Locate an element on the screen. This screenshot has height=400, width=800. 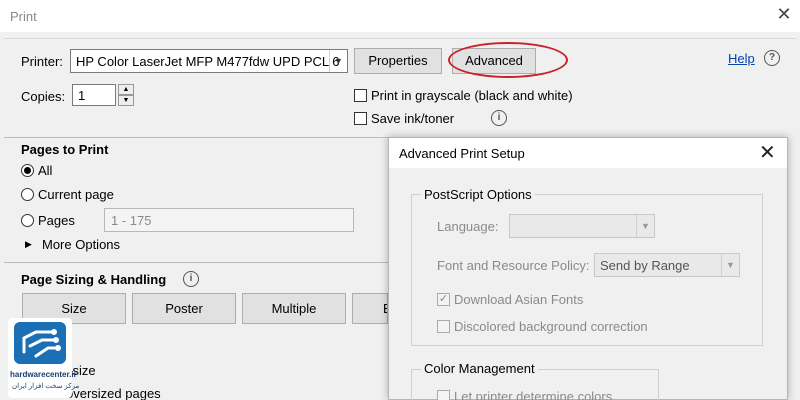
watermark-sub: مرکز سخت افزار ایران is located at coordinates (46, 386).